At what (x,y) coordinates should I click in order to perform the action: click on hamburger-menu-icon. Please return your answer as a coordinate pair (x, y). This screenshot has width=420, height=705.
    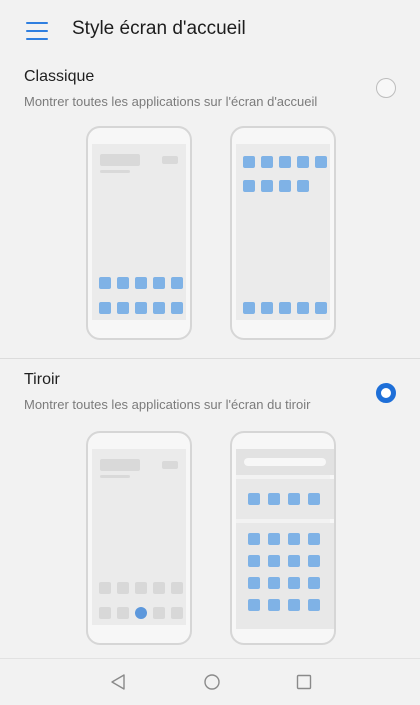
    Looking at the image, I should click on (37, 31).